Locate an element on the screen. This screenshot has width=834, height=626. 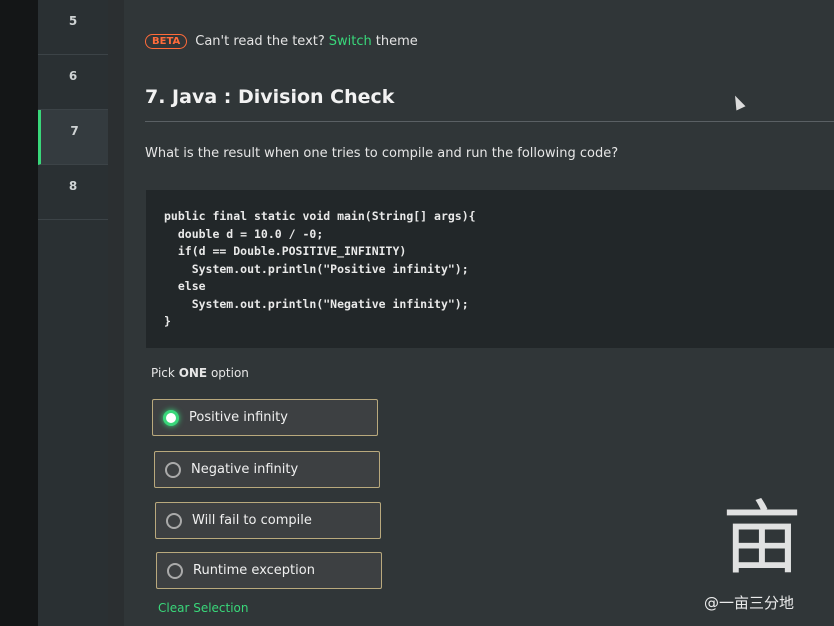
code-line: if(d == Double.POSITIVE_INFINITY) is located at coordinates (285, 251).